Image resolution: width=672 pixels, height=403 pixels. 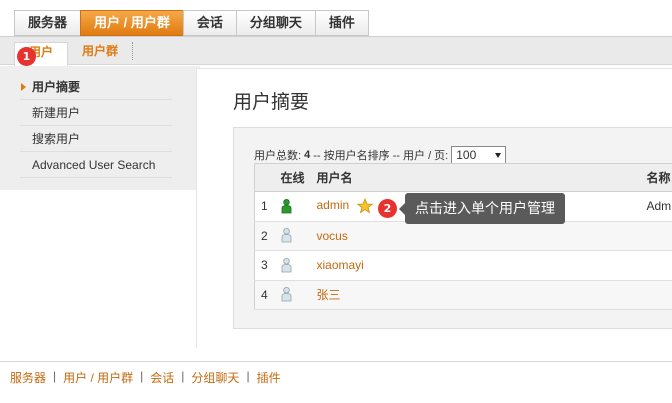 What do you see at coordinates (402, 209) in the screenshot?
I see `tooltip-pointer` at bounding box center [402, 209].